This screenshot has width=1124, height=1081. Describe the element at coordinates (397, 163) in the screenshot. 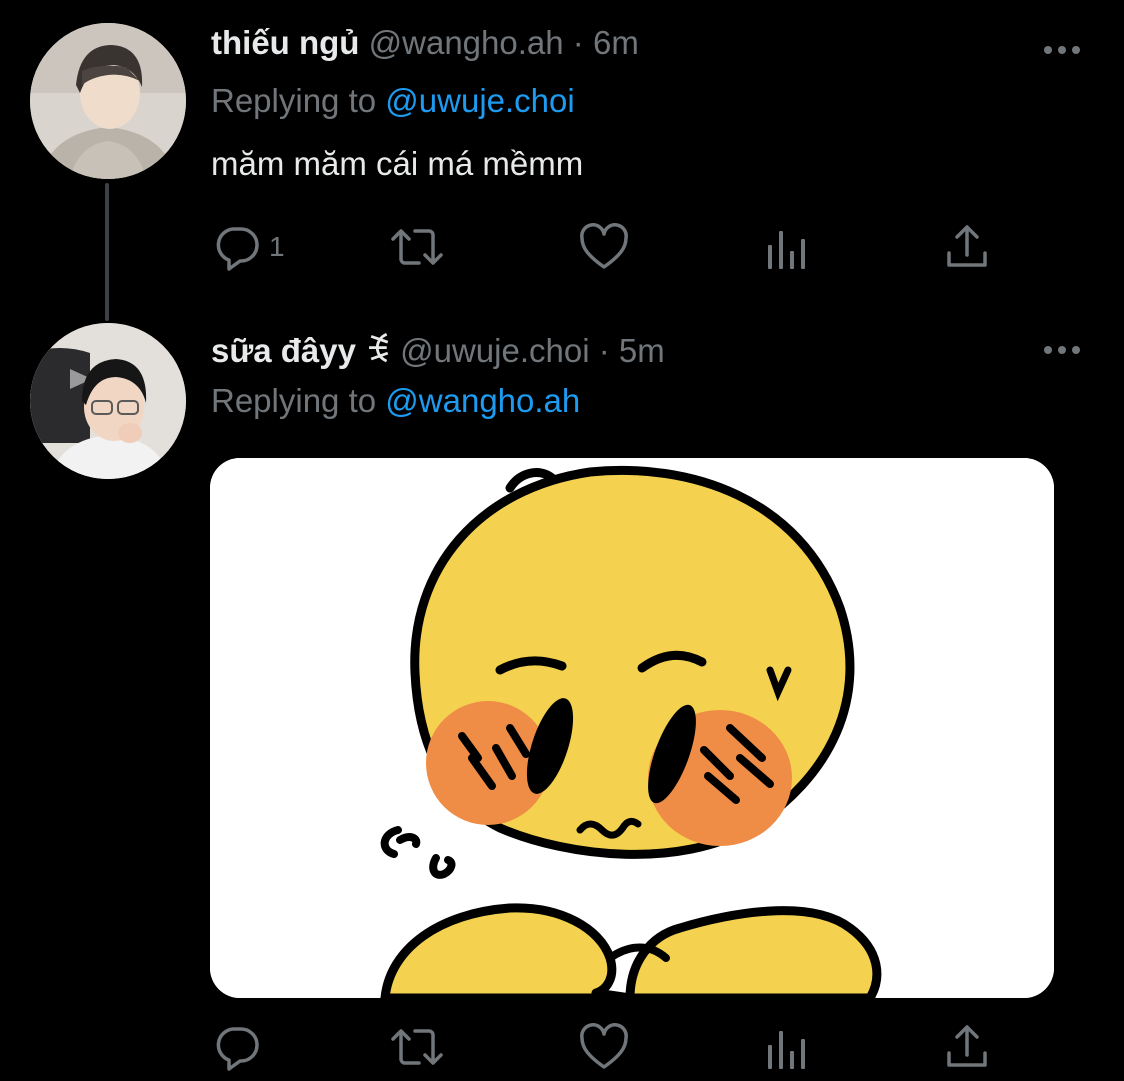

I see `tweet-text: măm măm cái má mềmm` at that location.